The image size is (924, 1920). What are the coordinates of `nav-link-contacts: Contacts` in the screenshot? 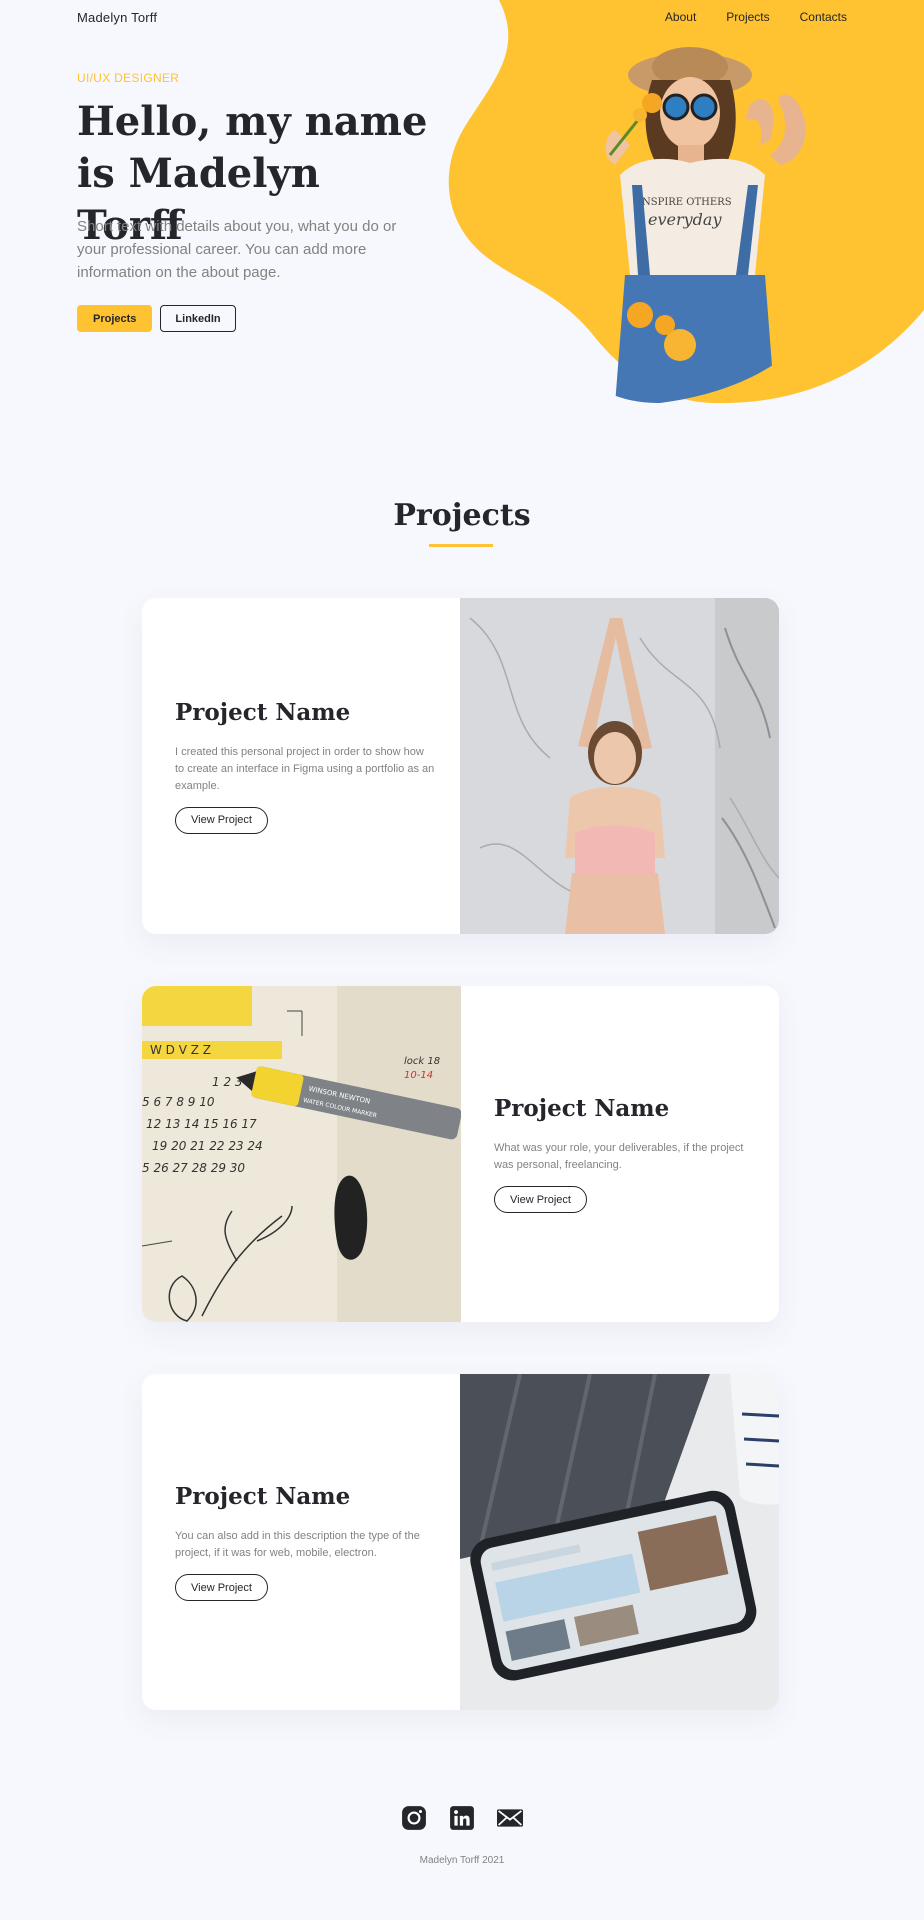 It's located at (823, 17).